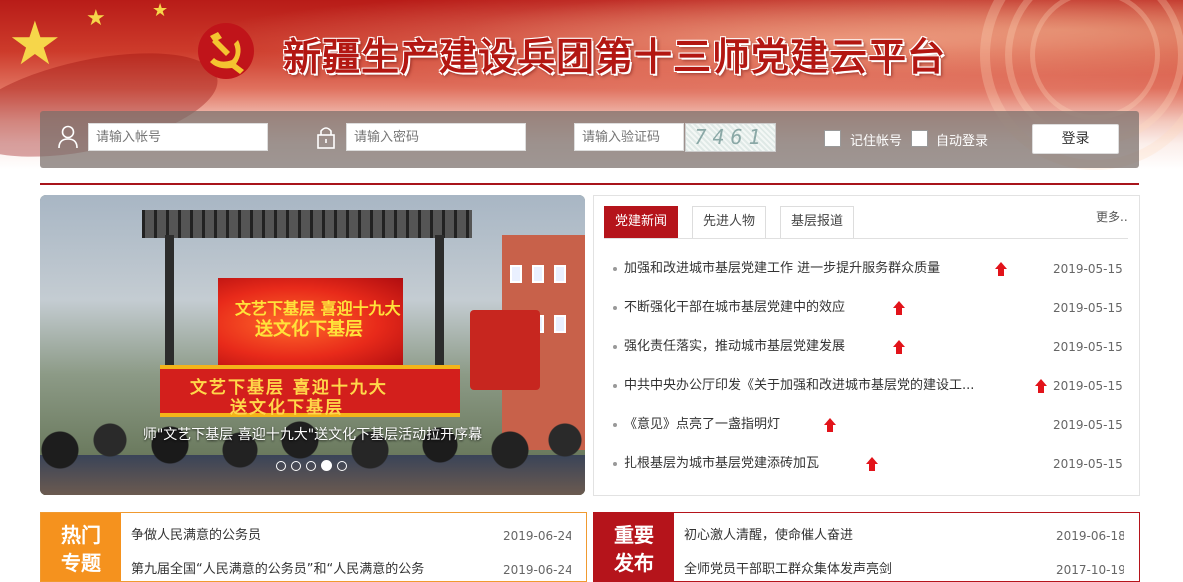 This screenshot has width=1183, height=582. Describe the element at coordinates (68, 137) in the screenshot. I see `user-icon` at that location.